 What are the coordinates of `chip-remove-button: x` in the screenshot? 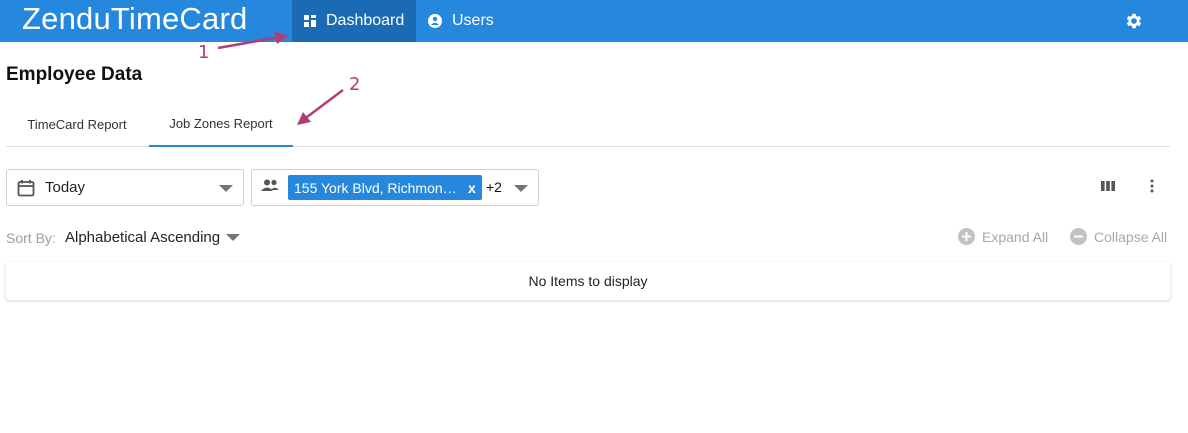 It's located at (472, 188).